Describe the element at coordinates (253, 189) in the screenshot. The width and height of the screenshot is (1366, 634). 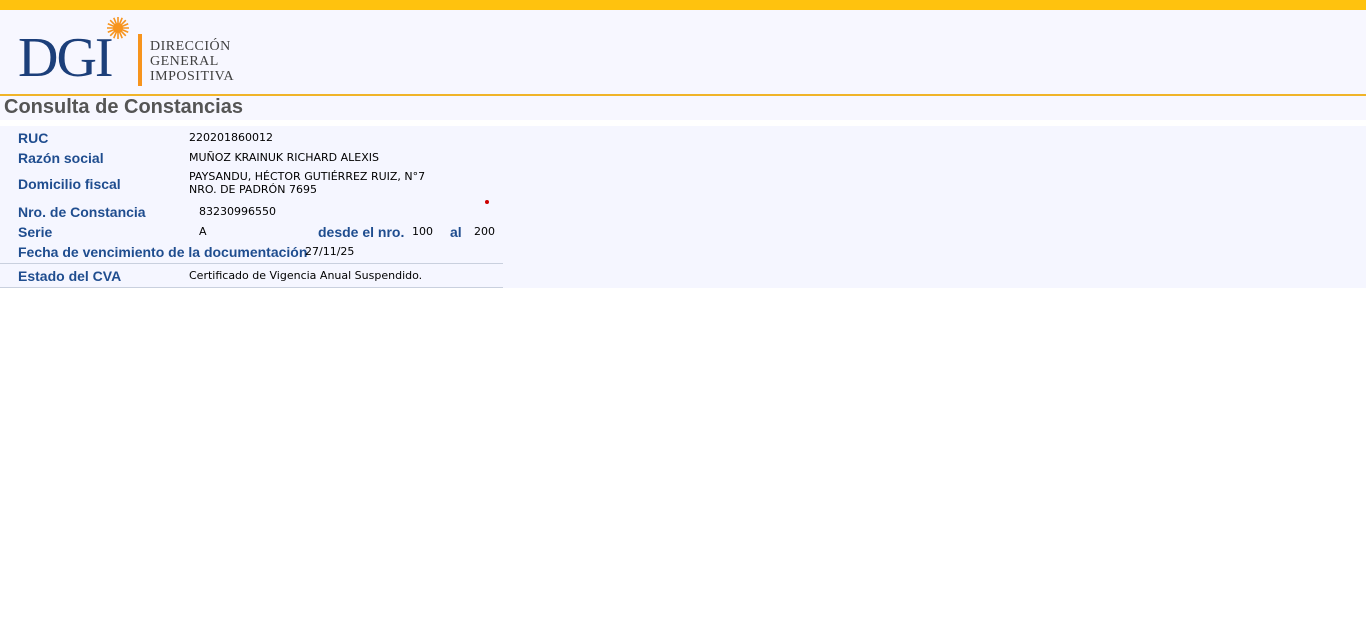
I see `domicilio-fiscal-line-2: NRO. DE PADRÓN 7695` at that location.